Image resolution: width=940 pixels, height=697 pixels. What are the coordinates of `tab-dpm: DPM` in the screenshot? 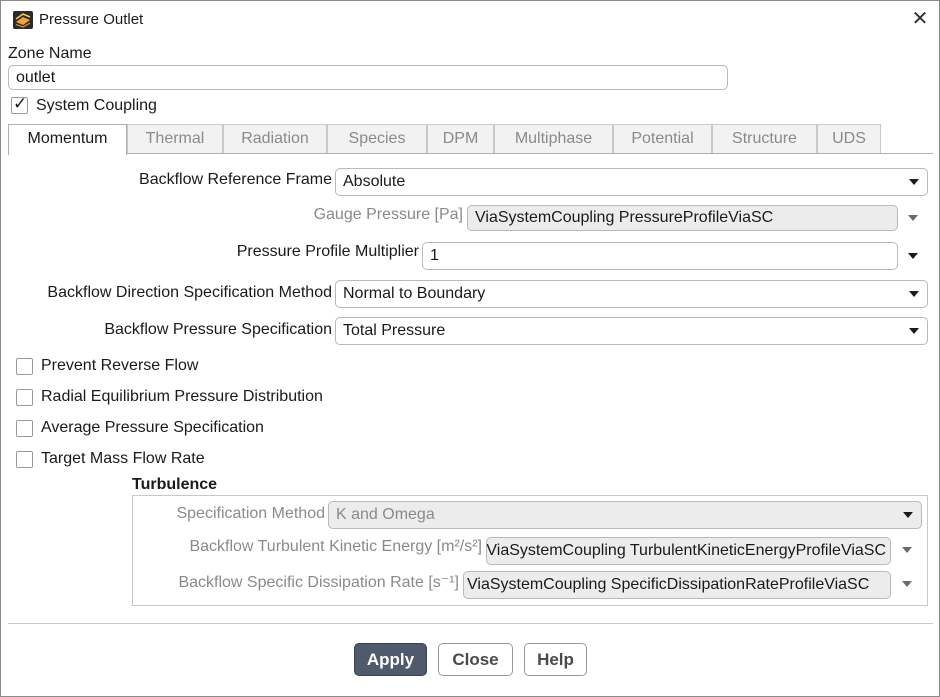 It's located at (460, 139).